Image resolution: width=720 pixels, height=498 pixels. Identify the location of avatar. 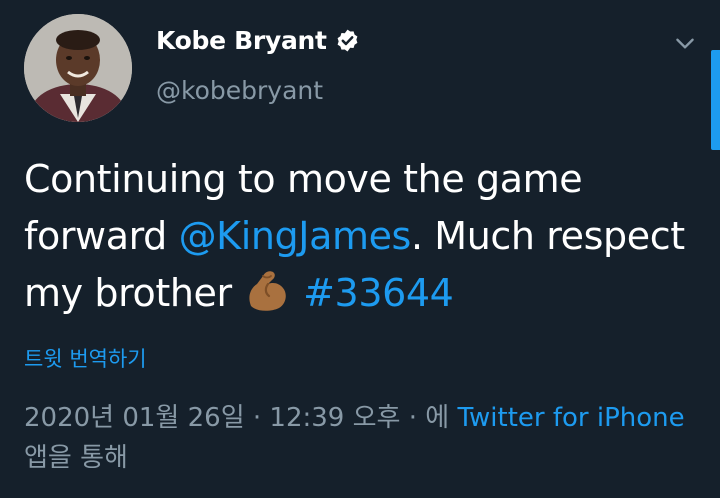
(78, 68).